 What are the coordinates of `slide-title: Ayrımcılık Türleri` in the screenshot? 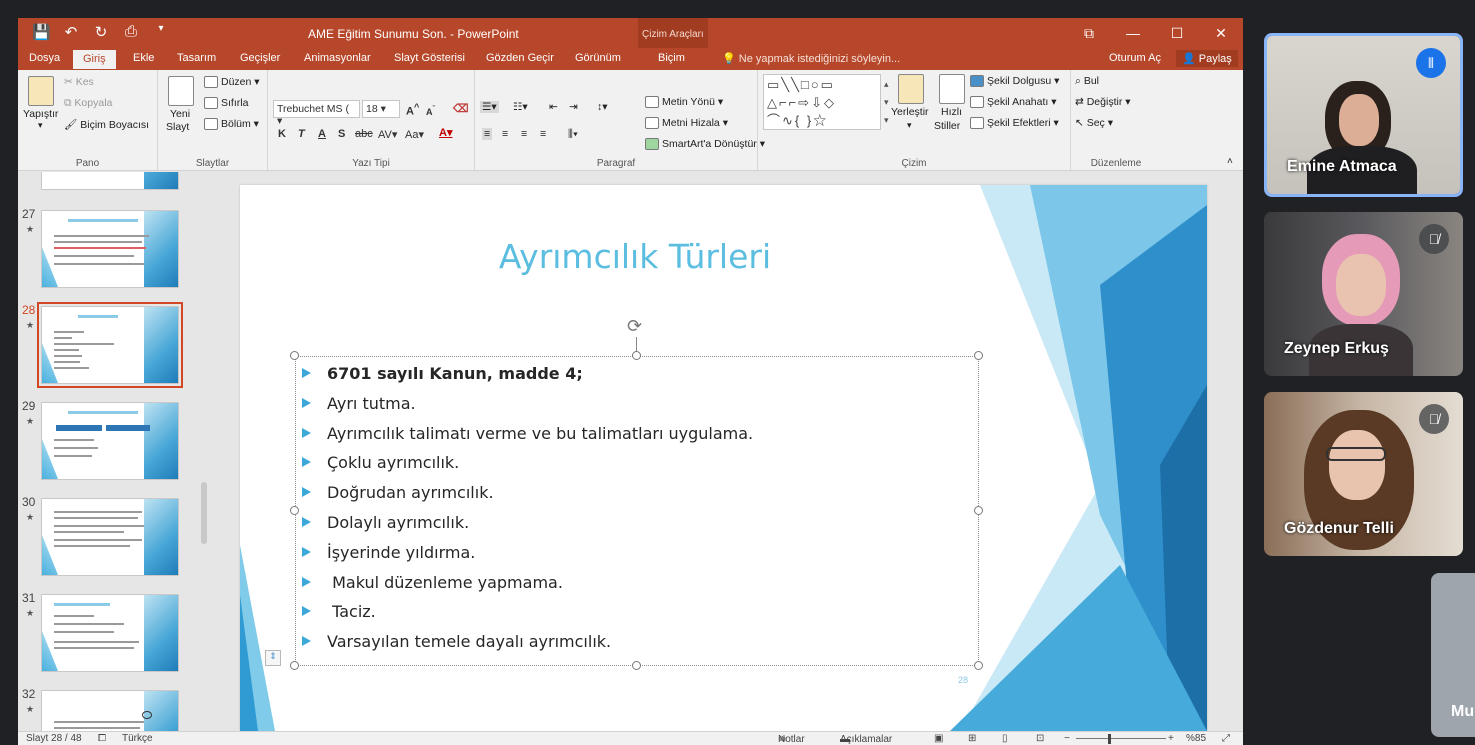 It's located at (635, 256).